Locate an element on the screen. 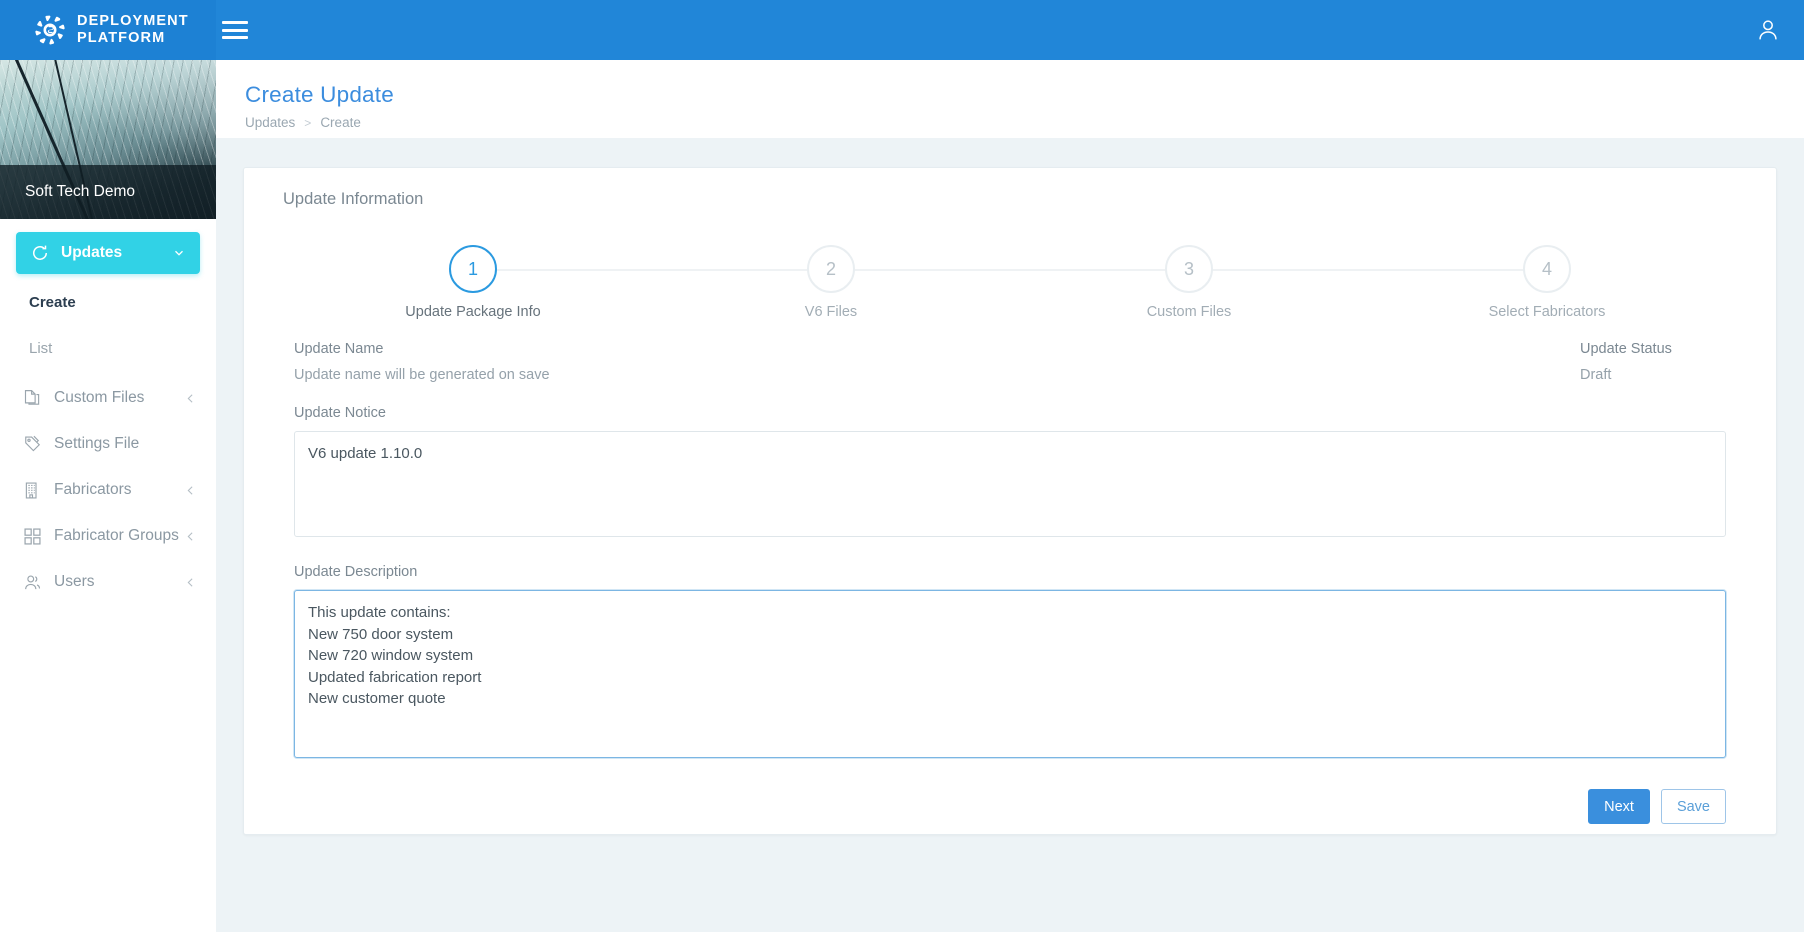  breadcrumb-item-create: Create is located at coordinates (340, 122).